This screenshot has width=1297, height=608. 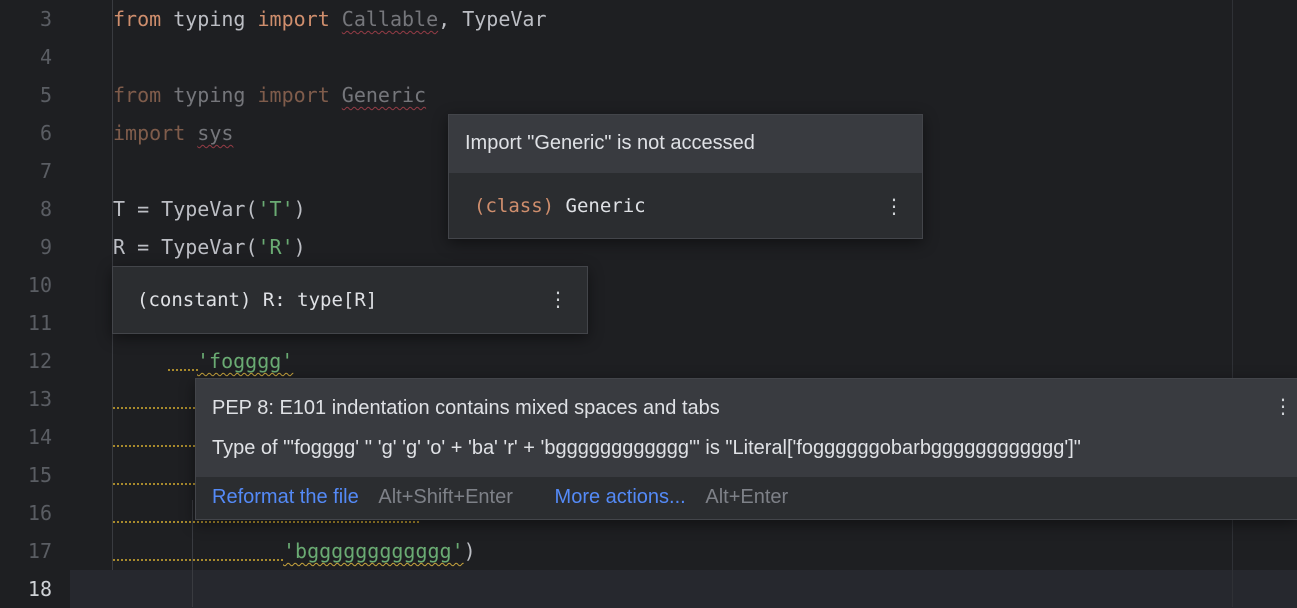 I want to click on reformat-shortcut: Alt+Shift+Enter, so click(x=445, y=497).